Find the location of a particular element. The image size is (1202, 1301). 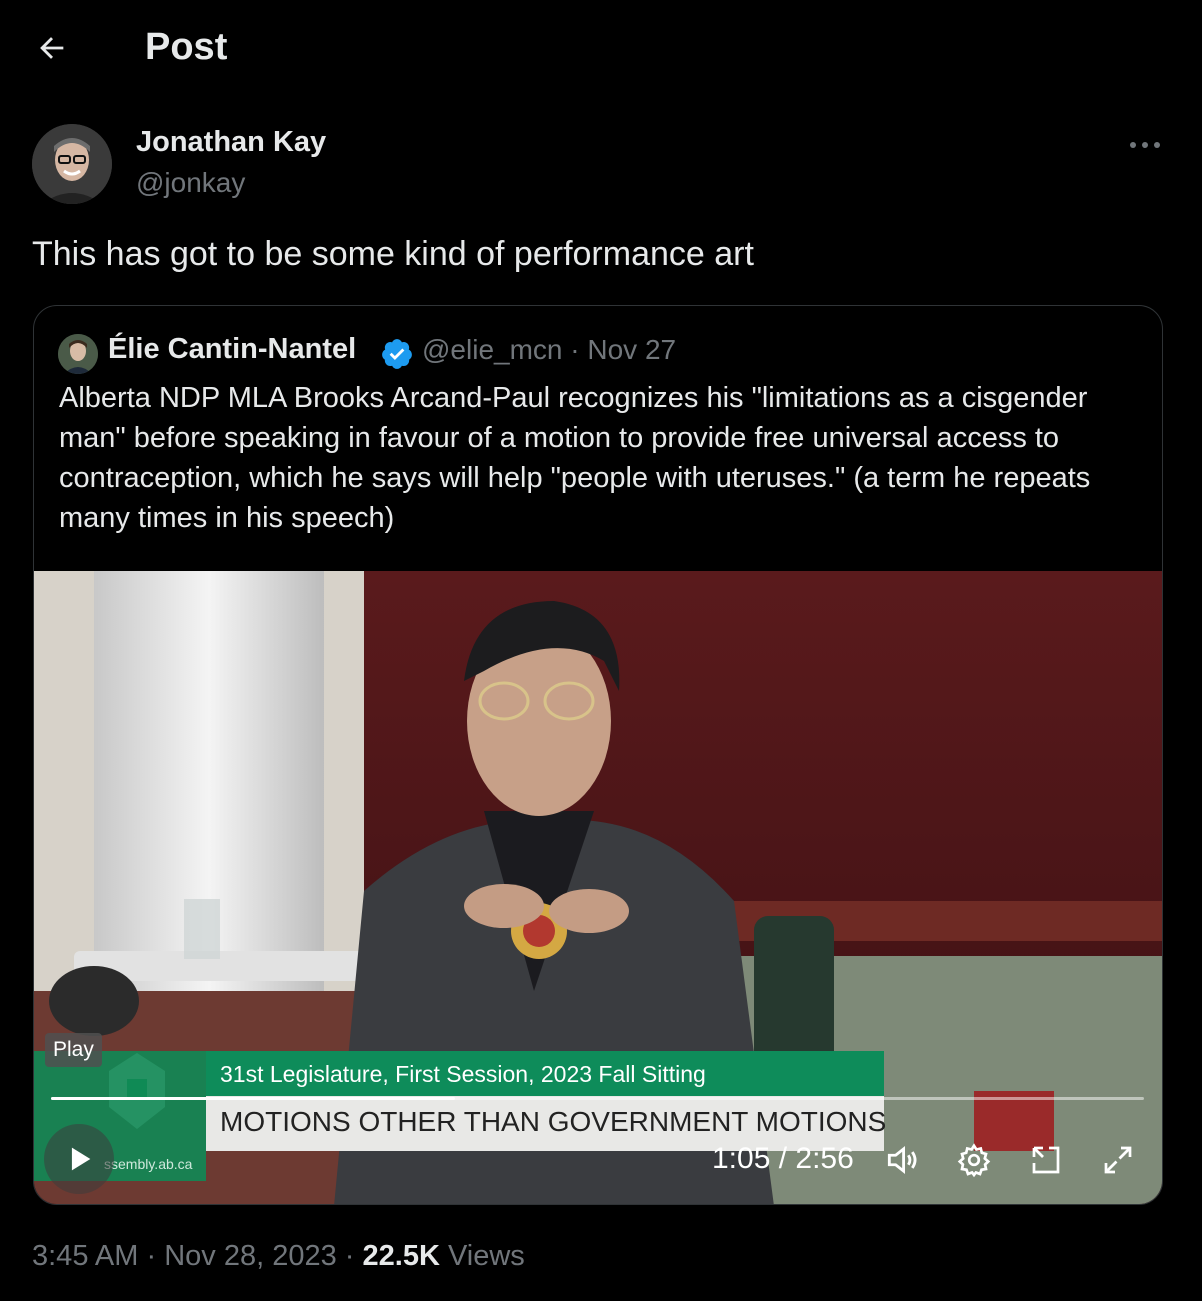

back-button is located at coordinates (52, 48).